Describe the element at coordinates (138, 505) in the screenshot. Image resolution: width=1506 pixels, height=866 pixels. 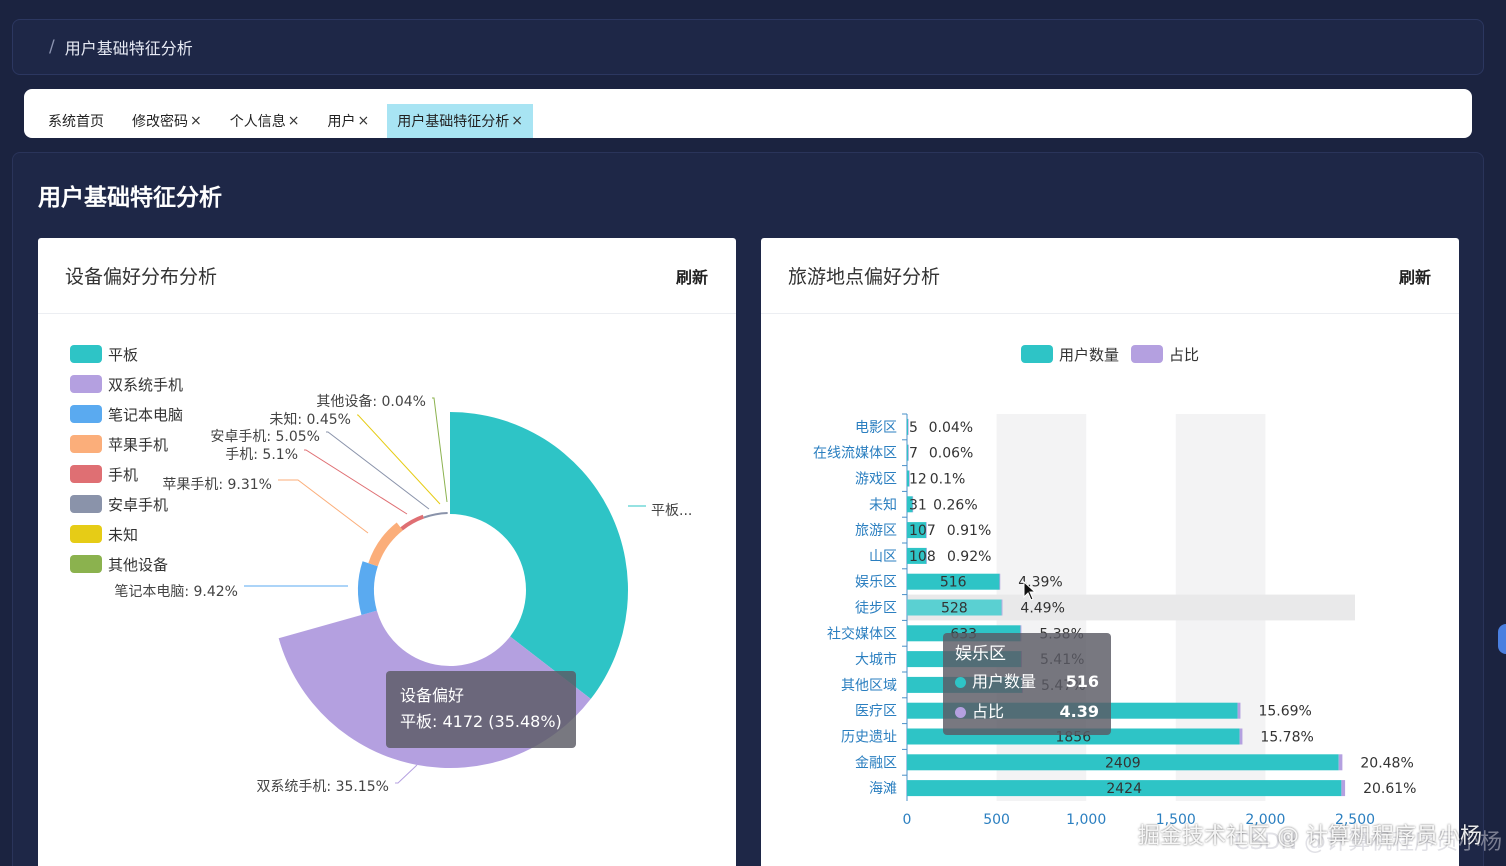
I see `legend-label: 安卓手机` at that location.